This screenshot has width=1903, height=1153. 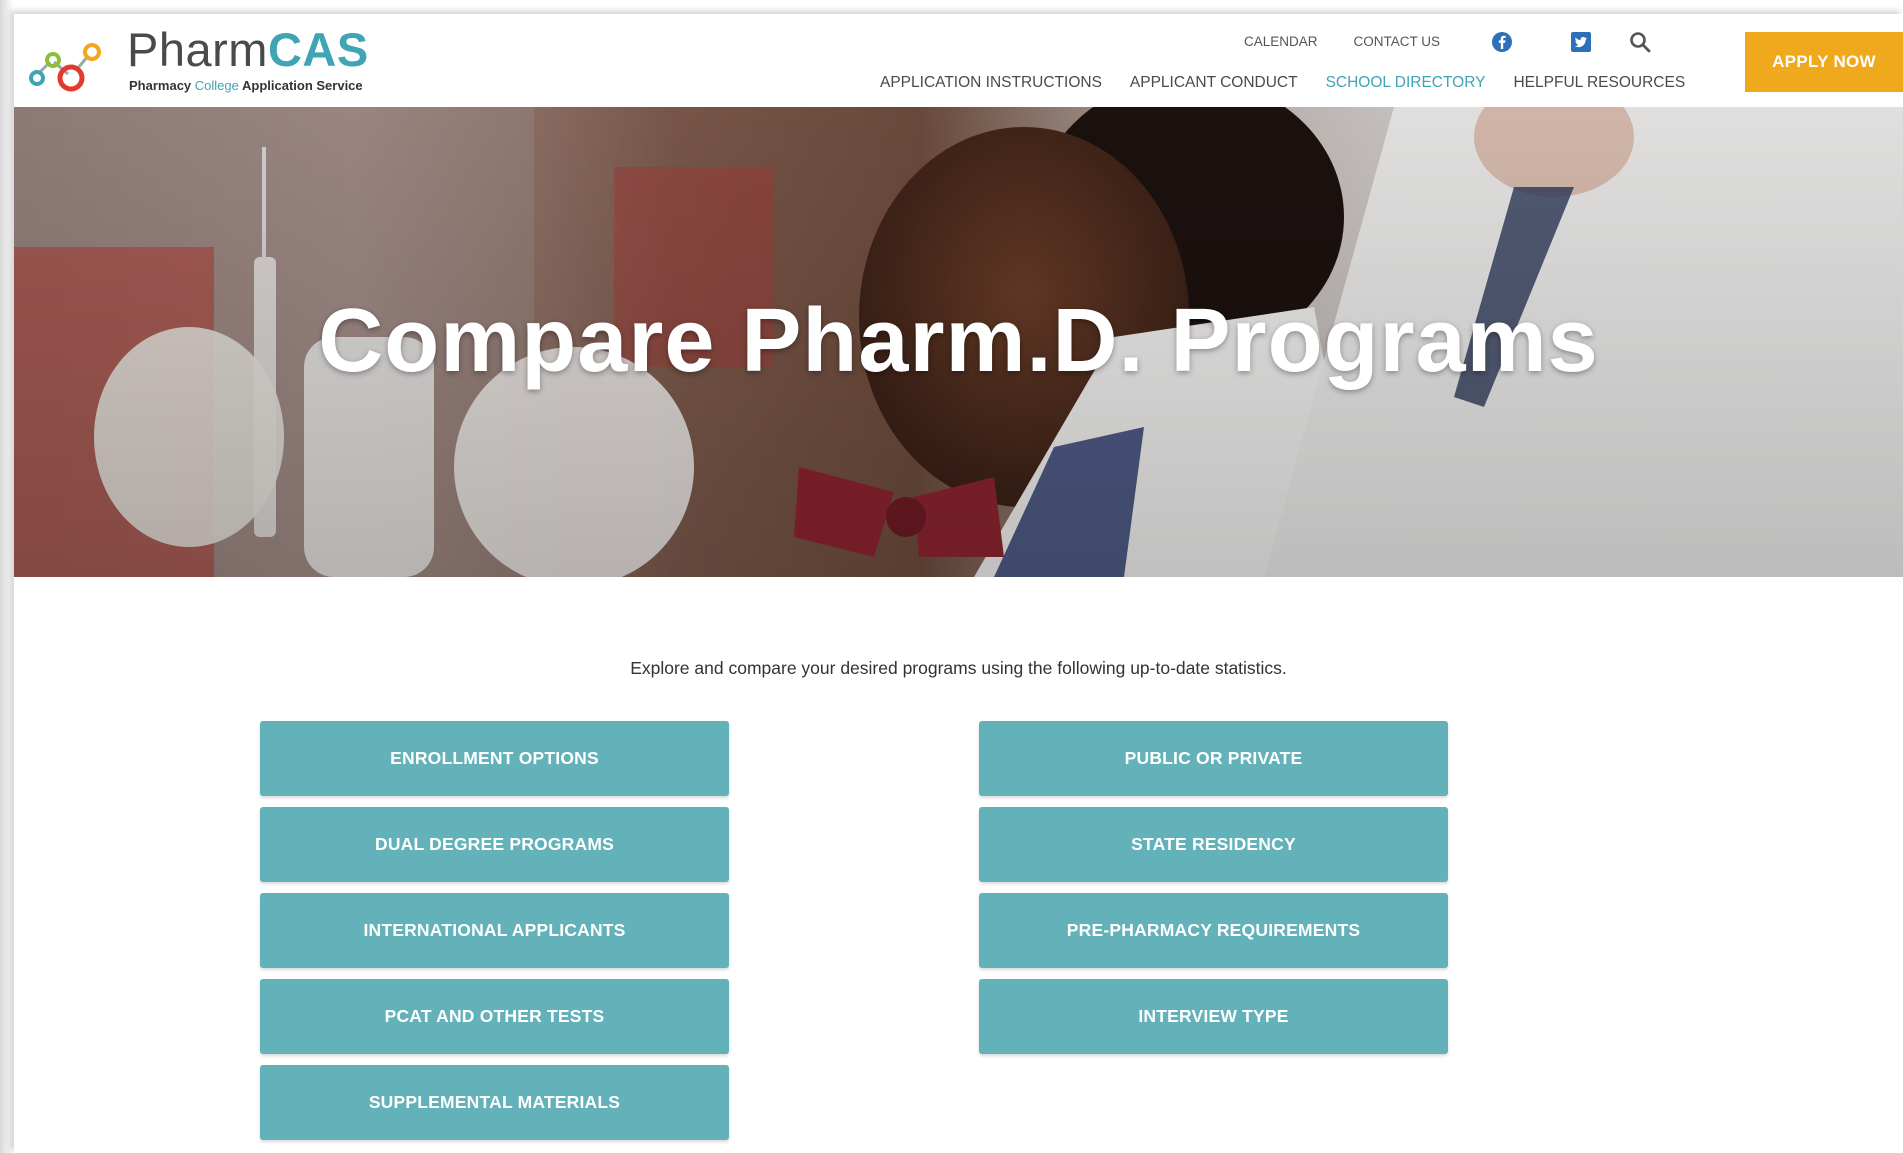 What do you see at coordinates (1213, 930) in the screenshot?
I see `pre-pharmacy-requirements-button: PRE-PHARMACY REQUIREMENTS` at bounding box center [1213, 930].